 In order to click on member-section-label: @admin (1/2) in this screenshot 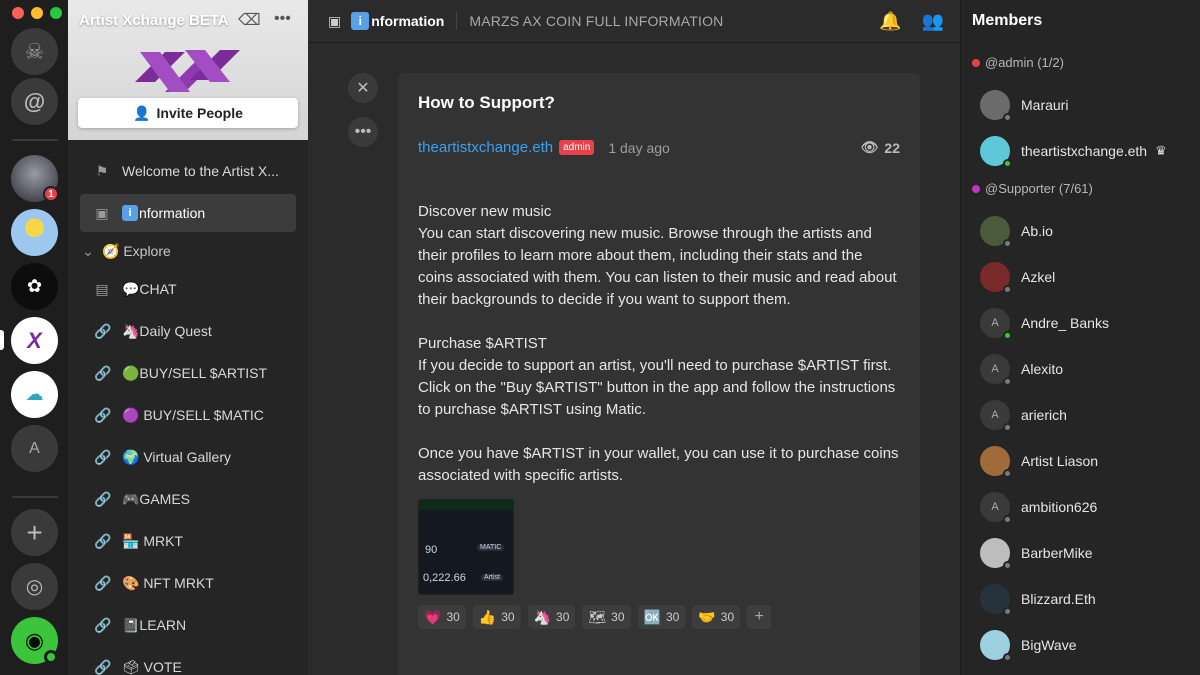, I will do `click(1024, 62)`.